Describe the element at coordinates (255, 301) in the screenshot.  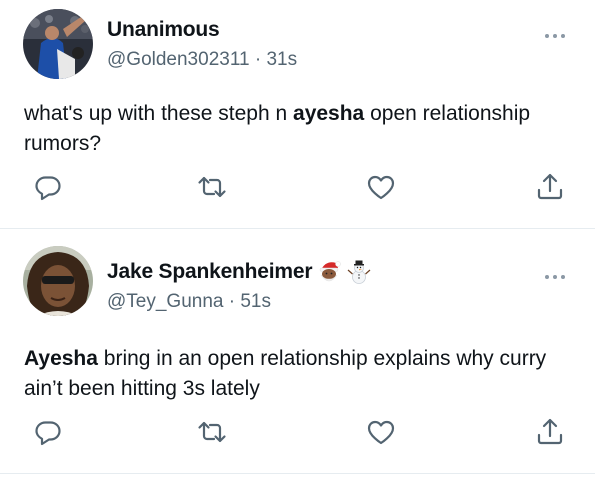
I see `timestamp: 51s` at that location.